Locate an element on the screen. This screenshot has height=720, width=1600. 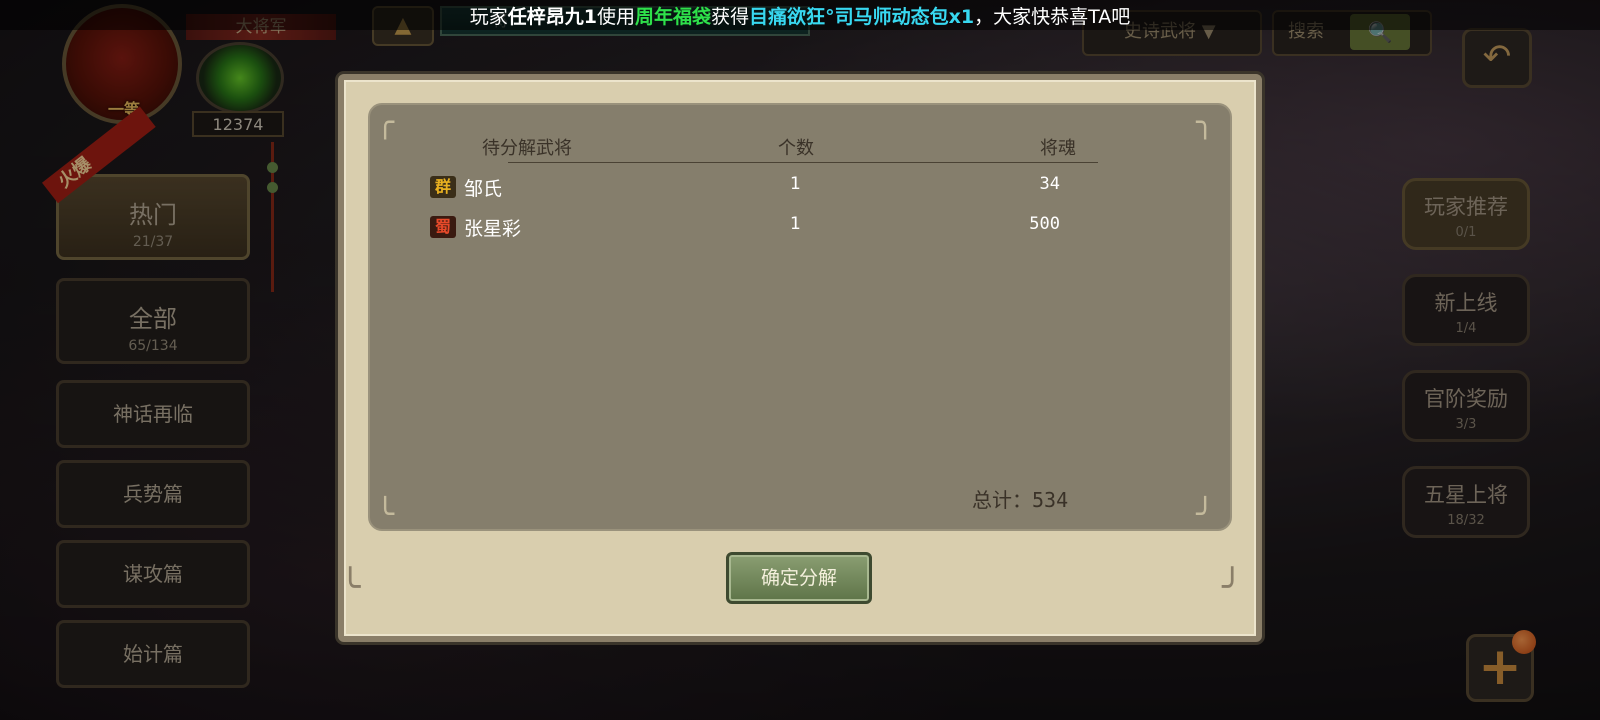
broadcast-item: 周年福袋 is located at coordinates (673, 16).